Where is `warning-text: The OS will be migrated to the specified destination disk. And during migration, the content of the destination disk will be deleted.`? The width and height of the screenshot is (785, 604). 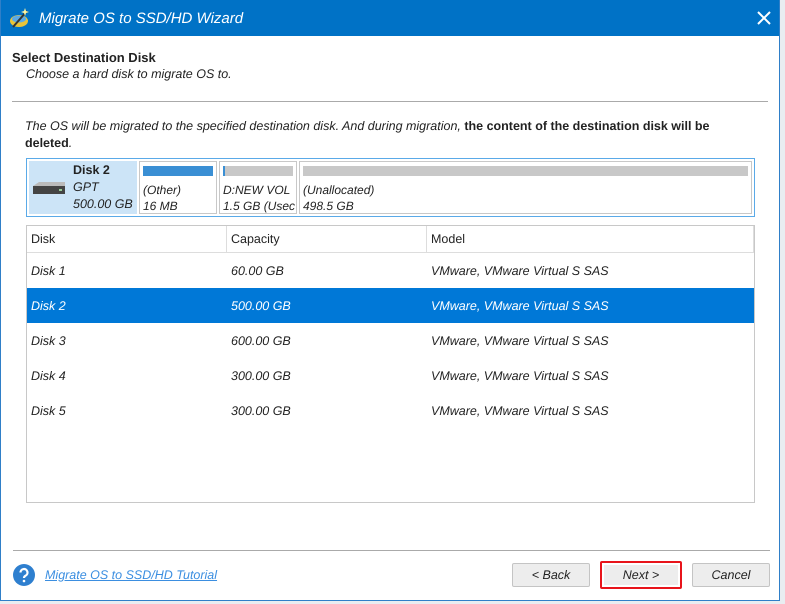 warning-text: The OS will be migrated to the specified destination disk. And during migration, the content of the destination disk will be deleted. is located at coordinates (368, 135).